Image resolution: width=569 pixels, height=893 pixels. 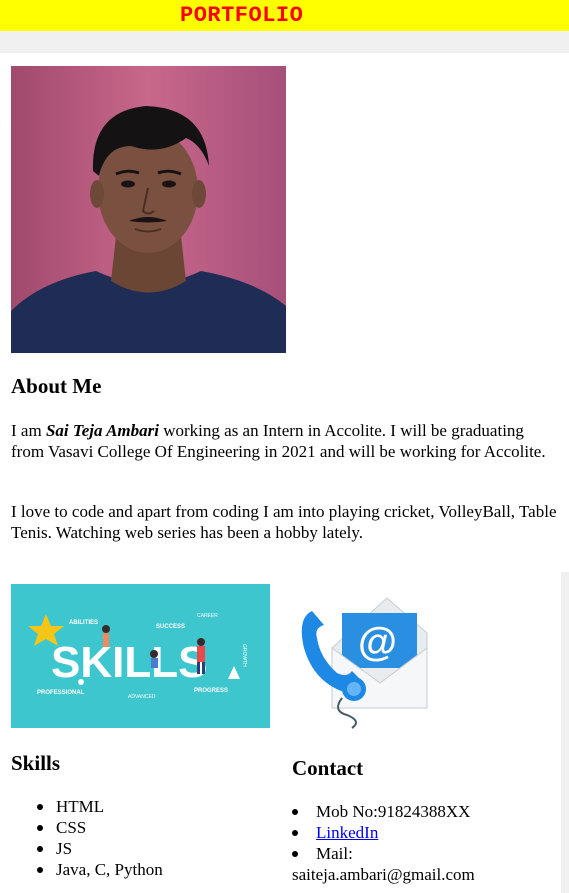 I want to click on skills-list: HTML CSS JS Java, C, Python, so click(x=141, y=838).